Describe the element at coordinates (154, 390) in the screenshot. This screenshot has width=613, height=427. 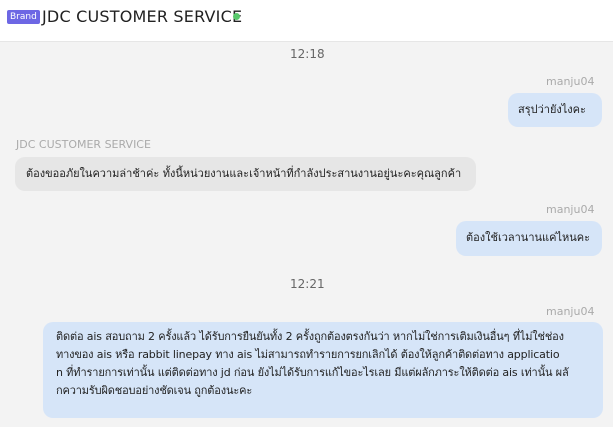
I see `message-line: กความรับผิดชอบอย่างชัดเจน ถูกต้องนะคะ` at that location.